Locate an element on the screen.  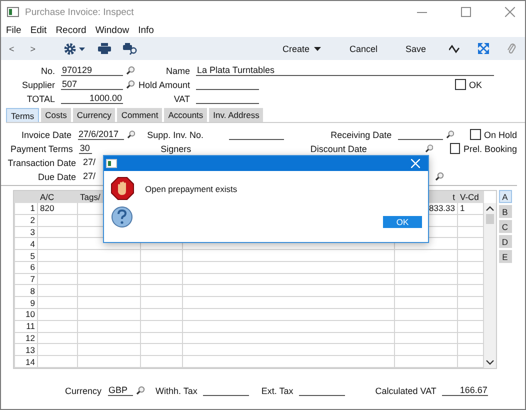
close-icon is located at coordinates (510, 12).